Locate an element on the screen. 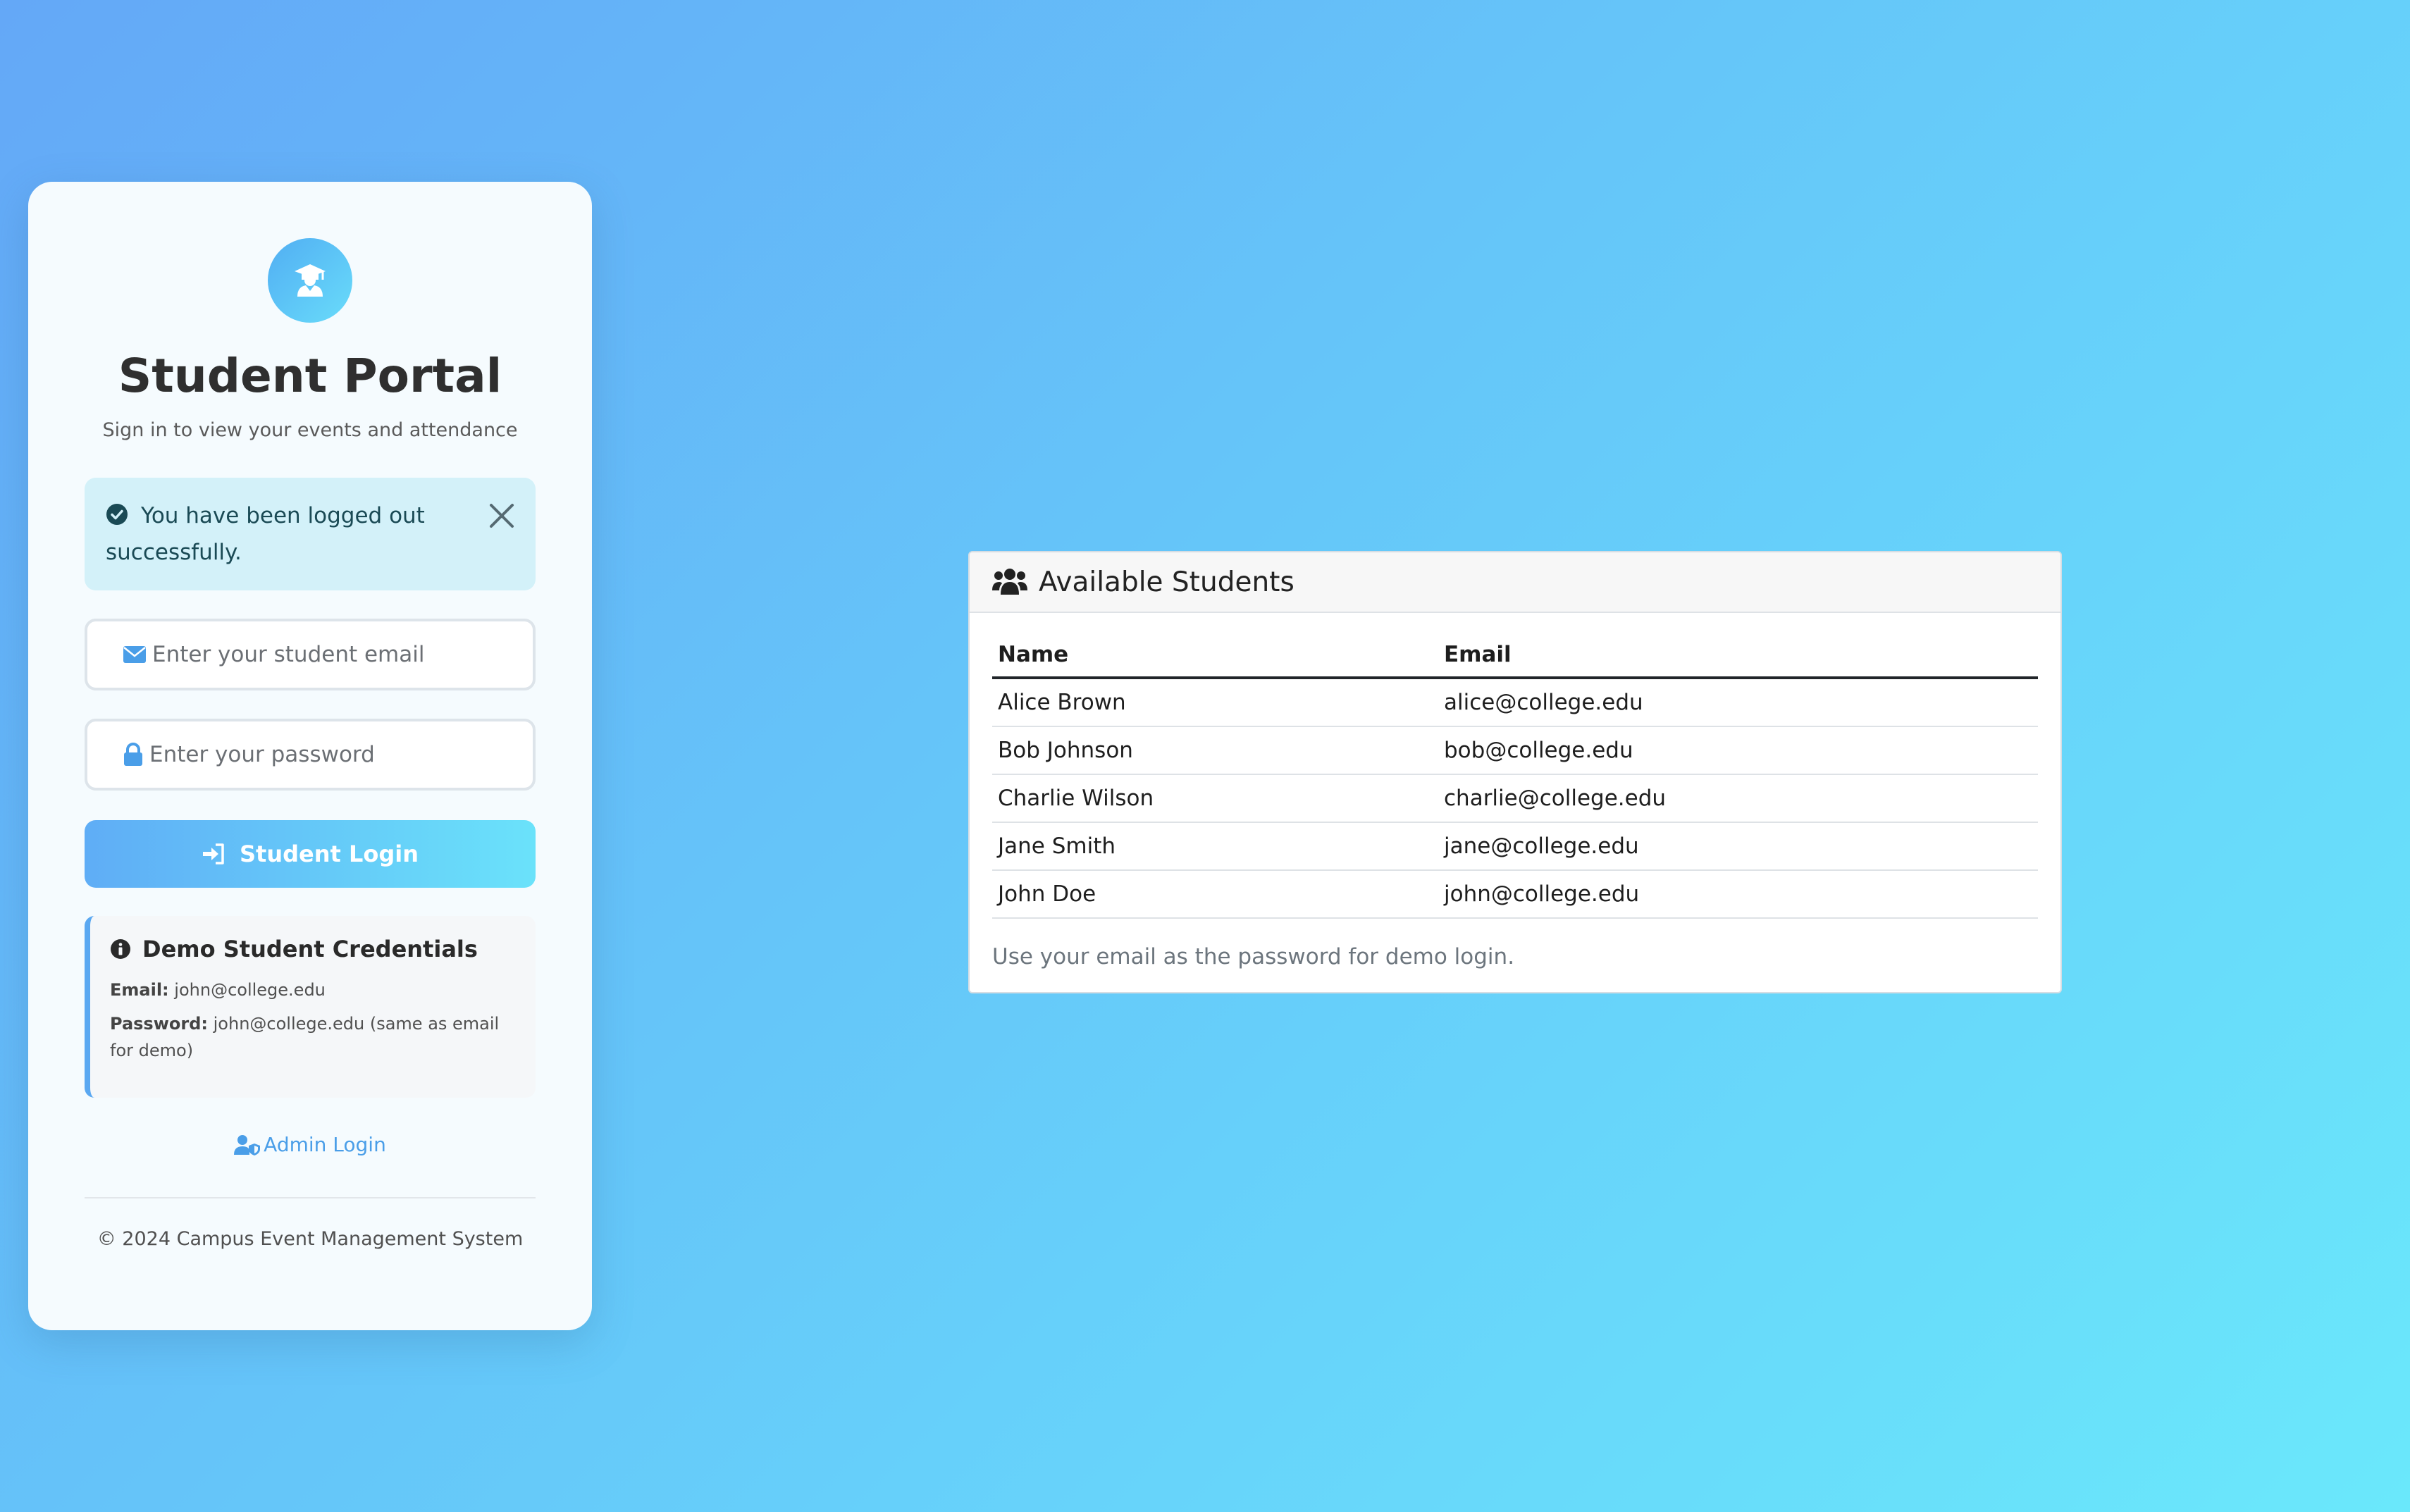  graduate-icon is located at coordinates (311, 280).